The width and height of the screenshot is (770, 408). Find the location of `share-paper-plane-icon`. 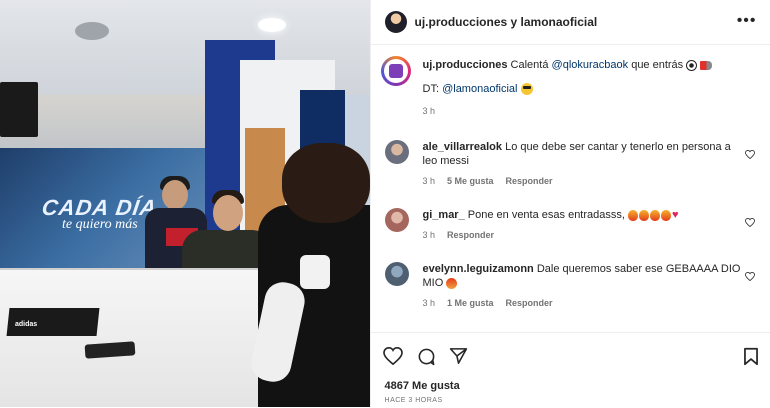

share-paper-plane-icon is located at coordinates (458, 356).